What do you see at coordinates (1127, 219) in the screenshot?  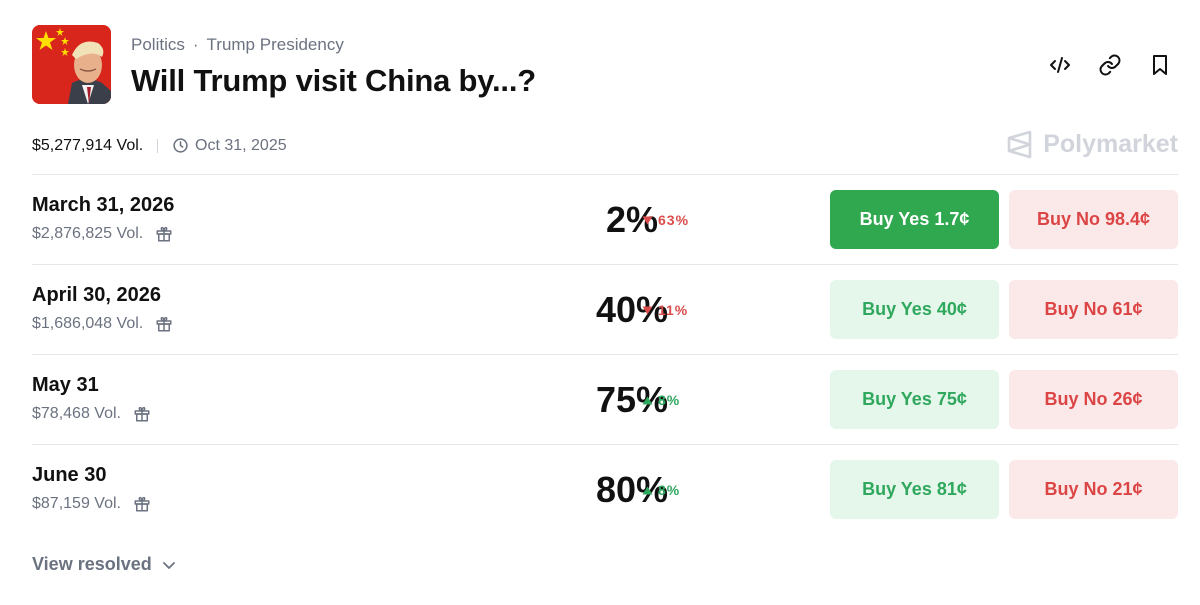 I see `buy-no-price: 98.4¢` at bounding box center [1127, 219].